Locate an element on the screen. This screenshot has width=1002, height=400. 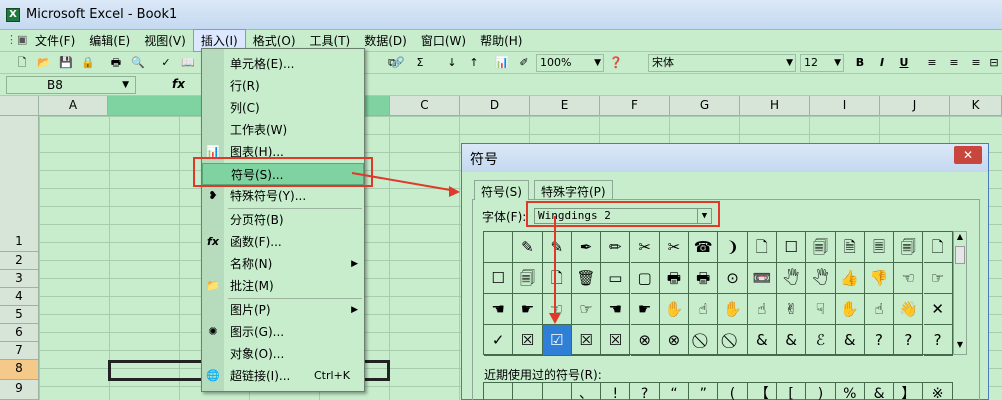
font-size-select: 12 ▼ is located at coordinates (822, 63).